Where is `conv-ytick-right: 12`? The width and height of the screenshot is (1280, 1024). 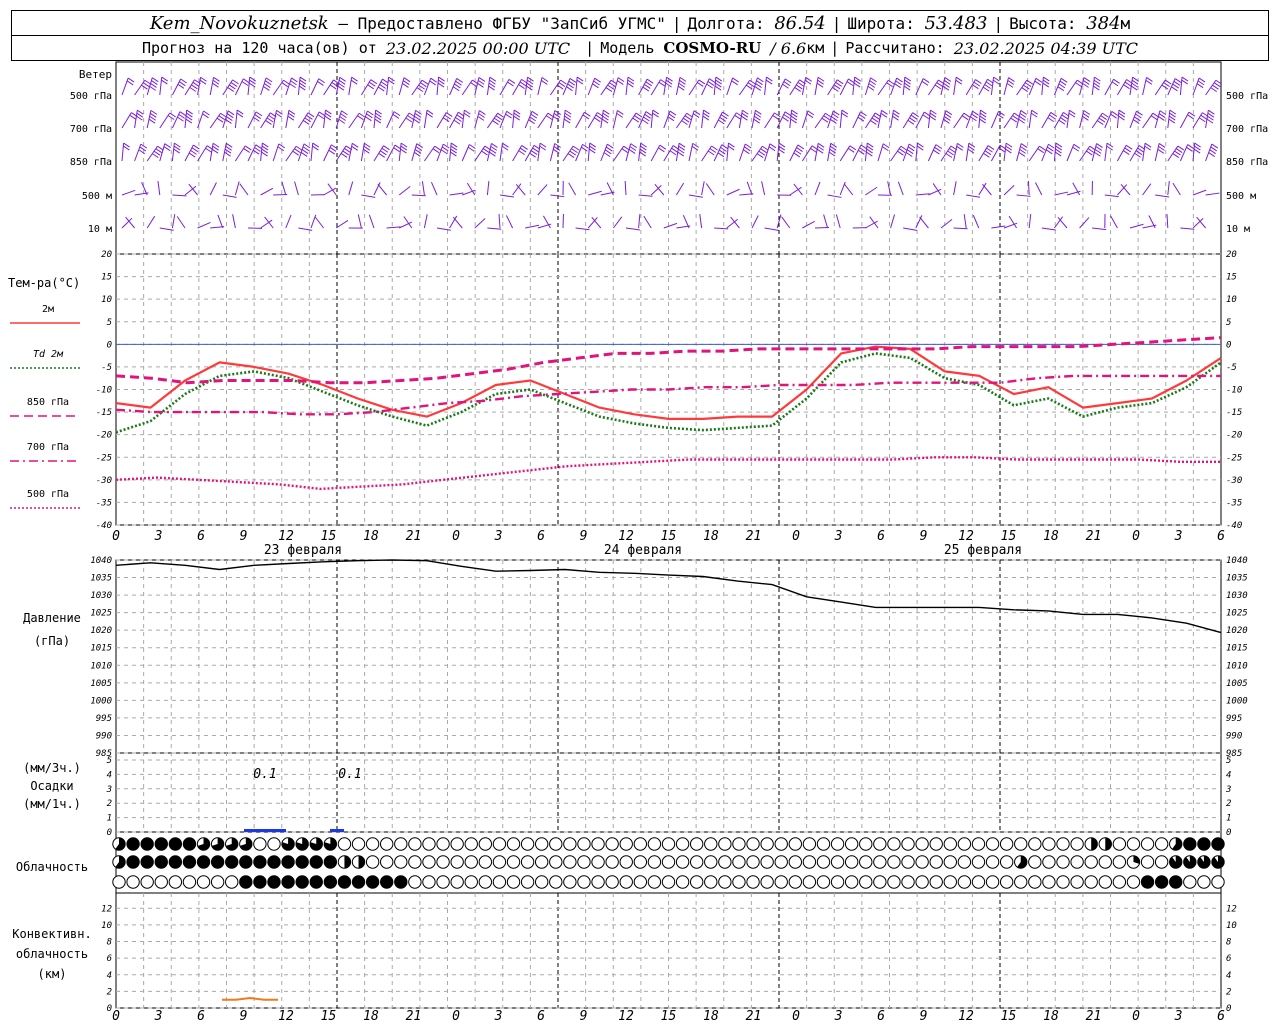 conv-ytick-right: 12 is located at coordinates (1231, 909).